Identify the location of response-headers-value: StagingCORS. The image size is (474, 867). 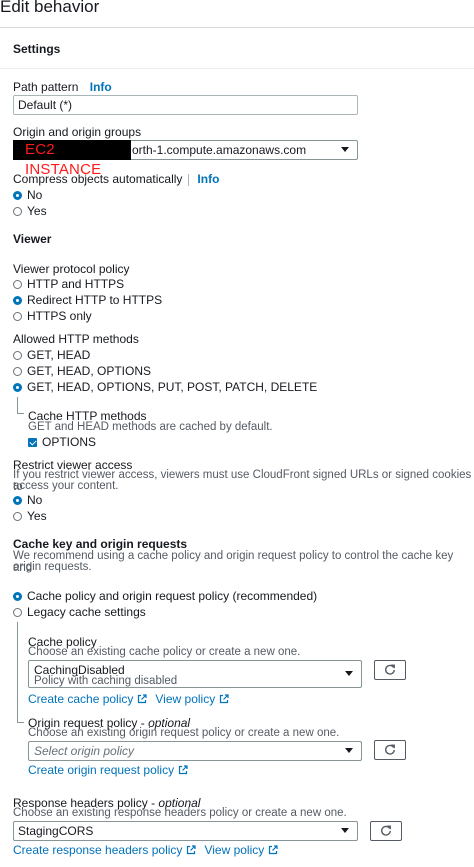
(56, 831).